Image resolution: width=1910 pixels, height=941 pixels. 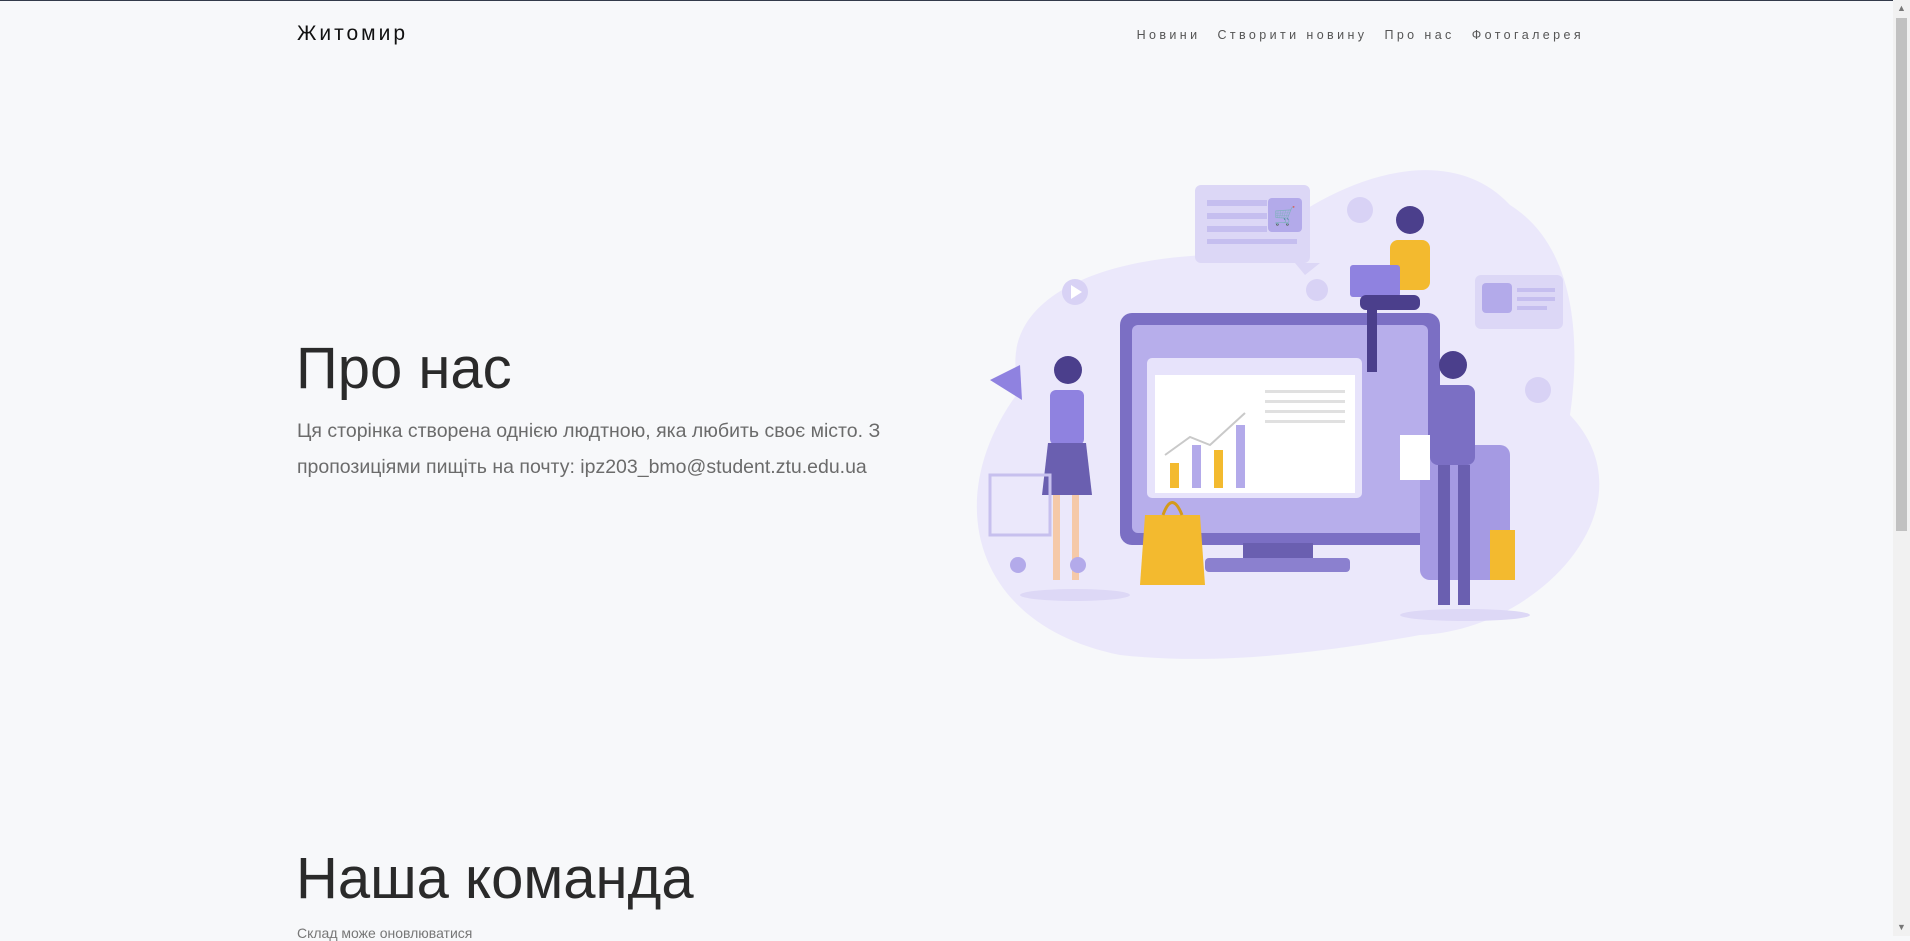 I want to click on megaphone-icon, so click(x=1006, y=382).